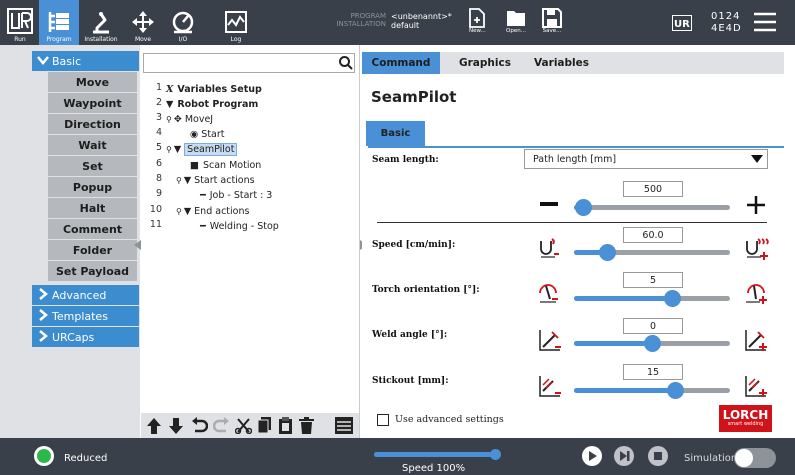 The height and width of the screenshot is (475, 795). What do you see at coordinates (154, 426) in the screenshot?
I see `move-up-icon` at bounding box center [154, 426].